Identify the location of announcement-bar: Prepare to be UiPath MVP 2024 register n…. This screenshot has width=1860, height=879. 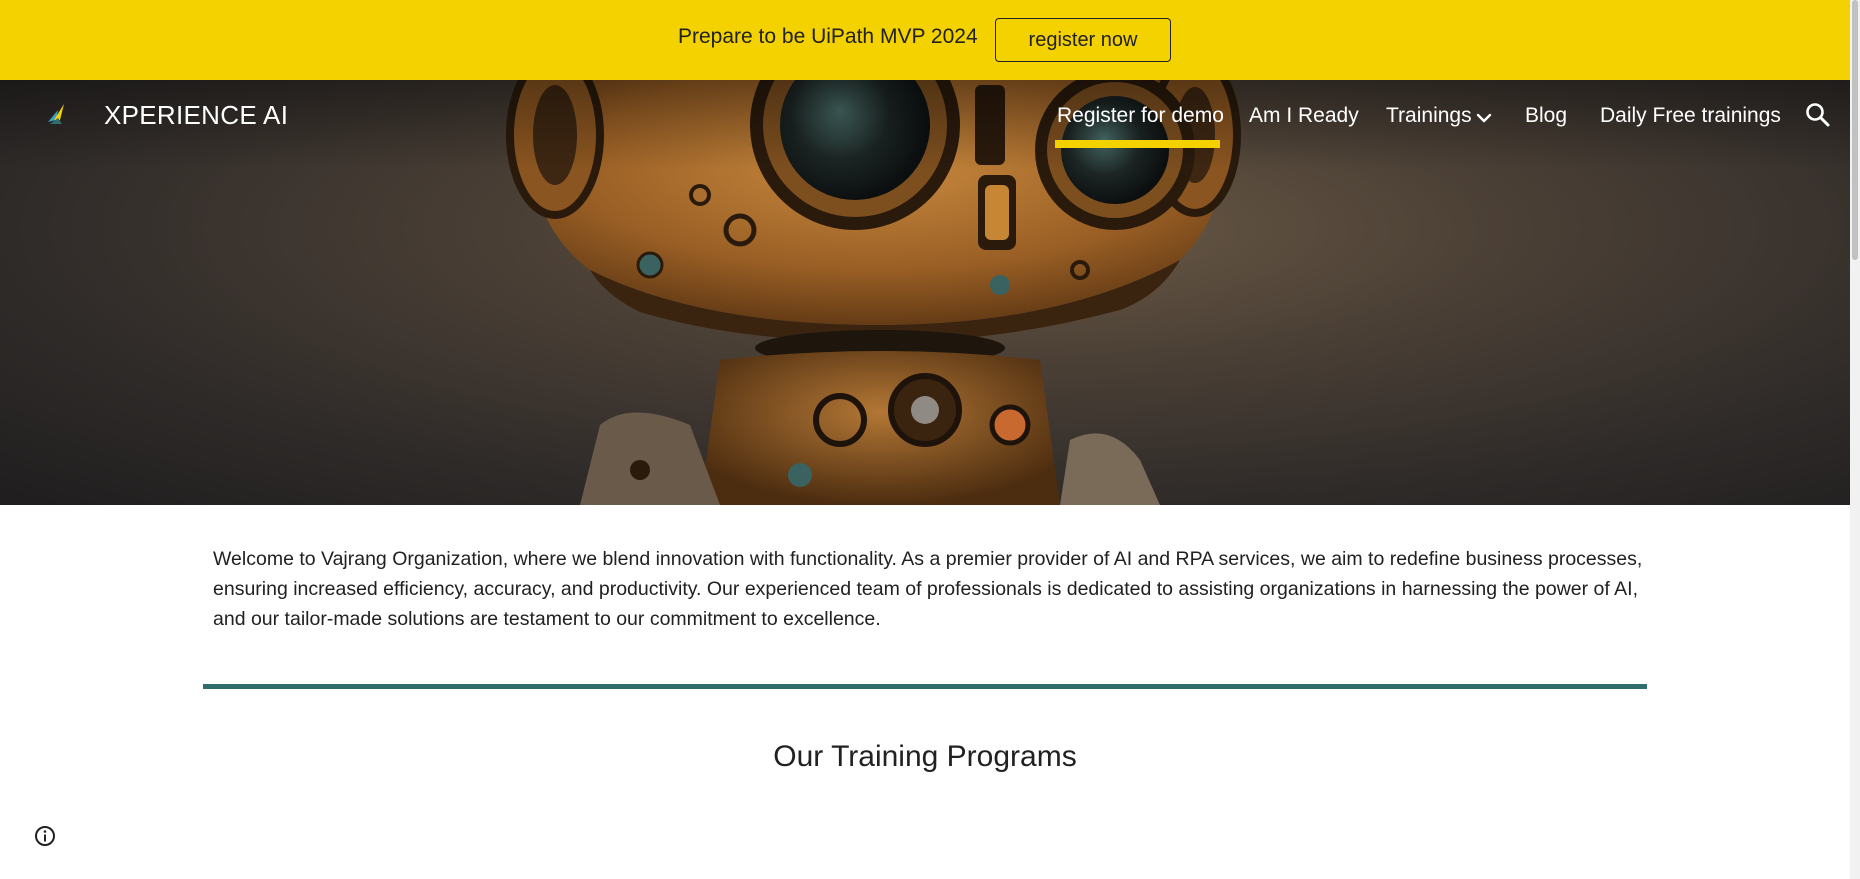
(925, 40).